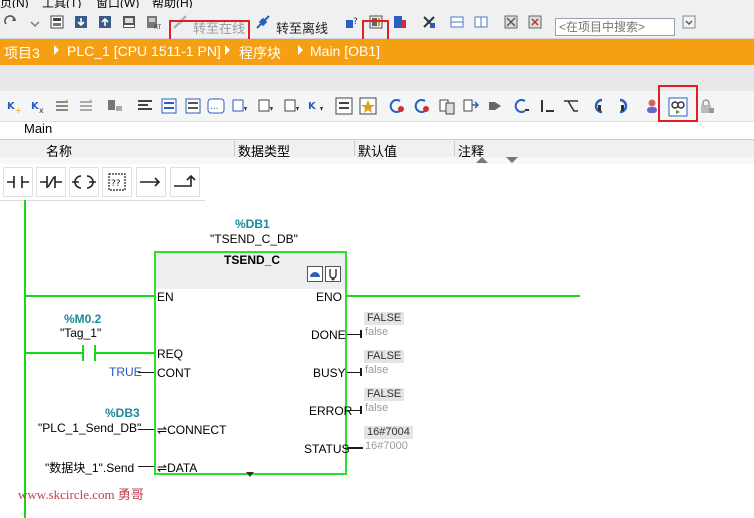  Describe the element at coordinates (14, 4) in the screenshot. I see `menu-item-project: 页(N)` at that location.